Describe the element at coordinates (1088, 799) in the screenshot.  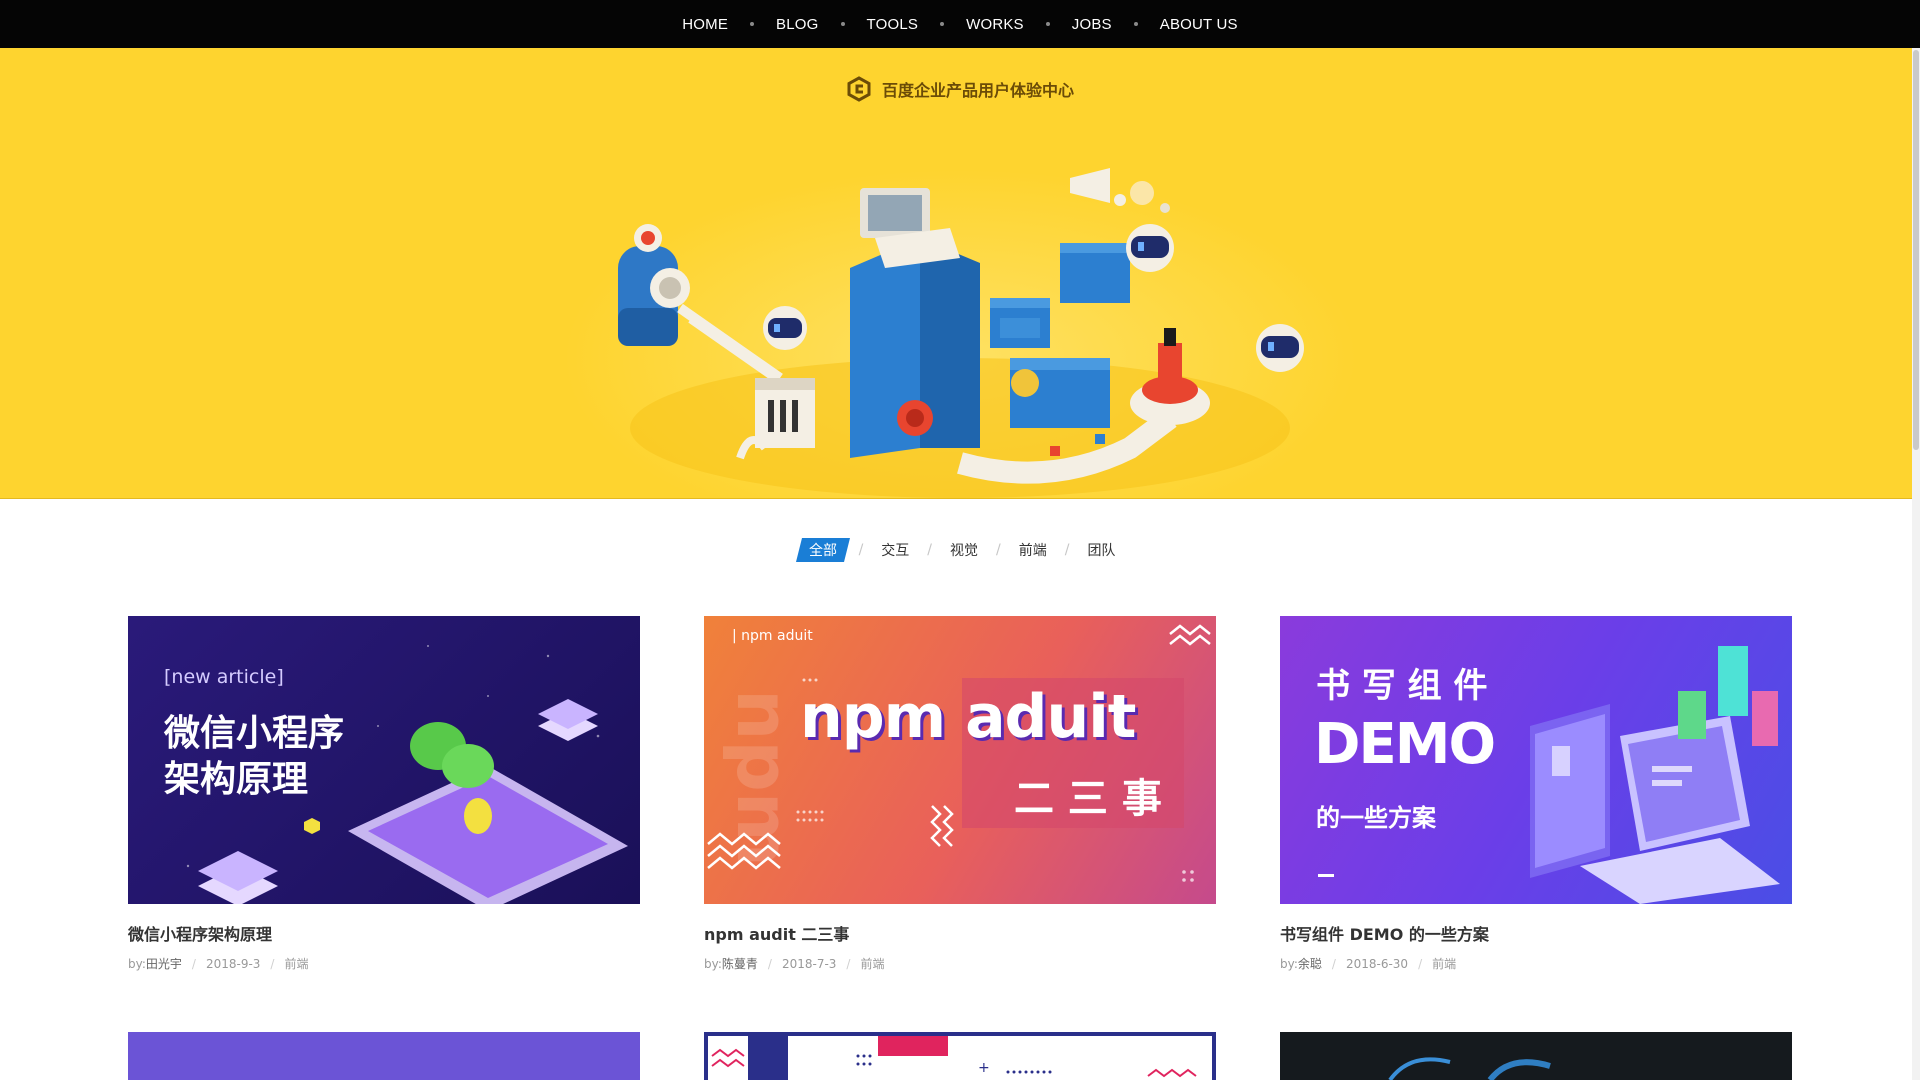
I see `thumbnail-heading-line2: 二 三 事` at that location.